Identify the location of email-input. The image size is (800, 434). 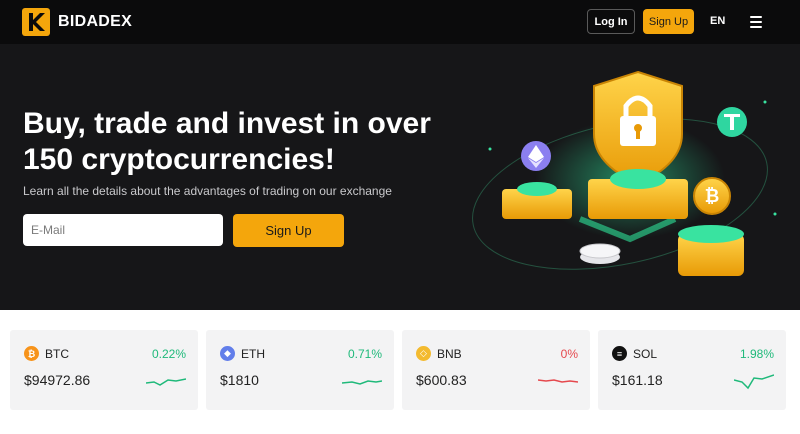
(123, 230).